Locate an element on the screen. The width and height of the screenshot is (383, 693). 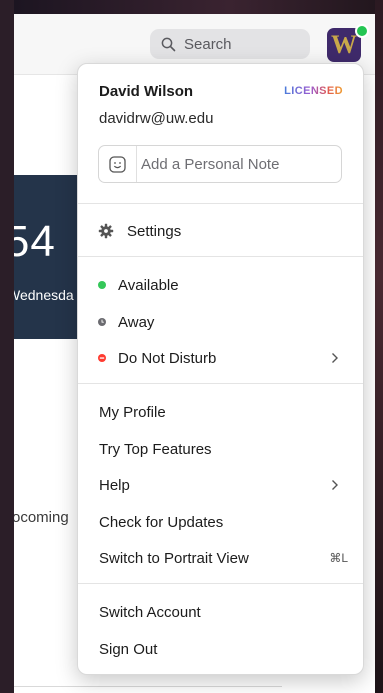
clock-time: ):54 is located at coordinates (35, 241).